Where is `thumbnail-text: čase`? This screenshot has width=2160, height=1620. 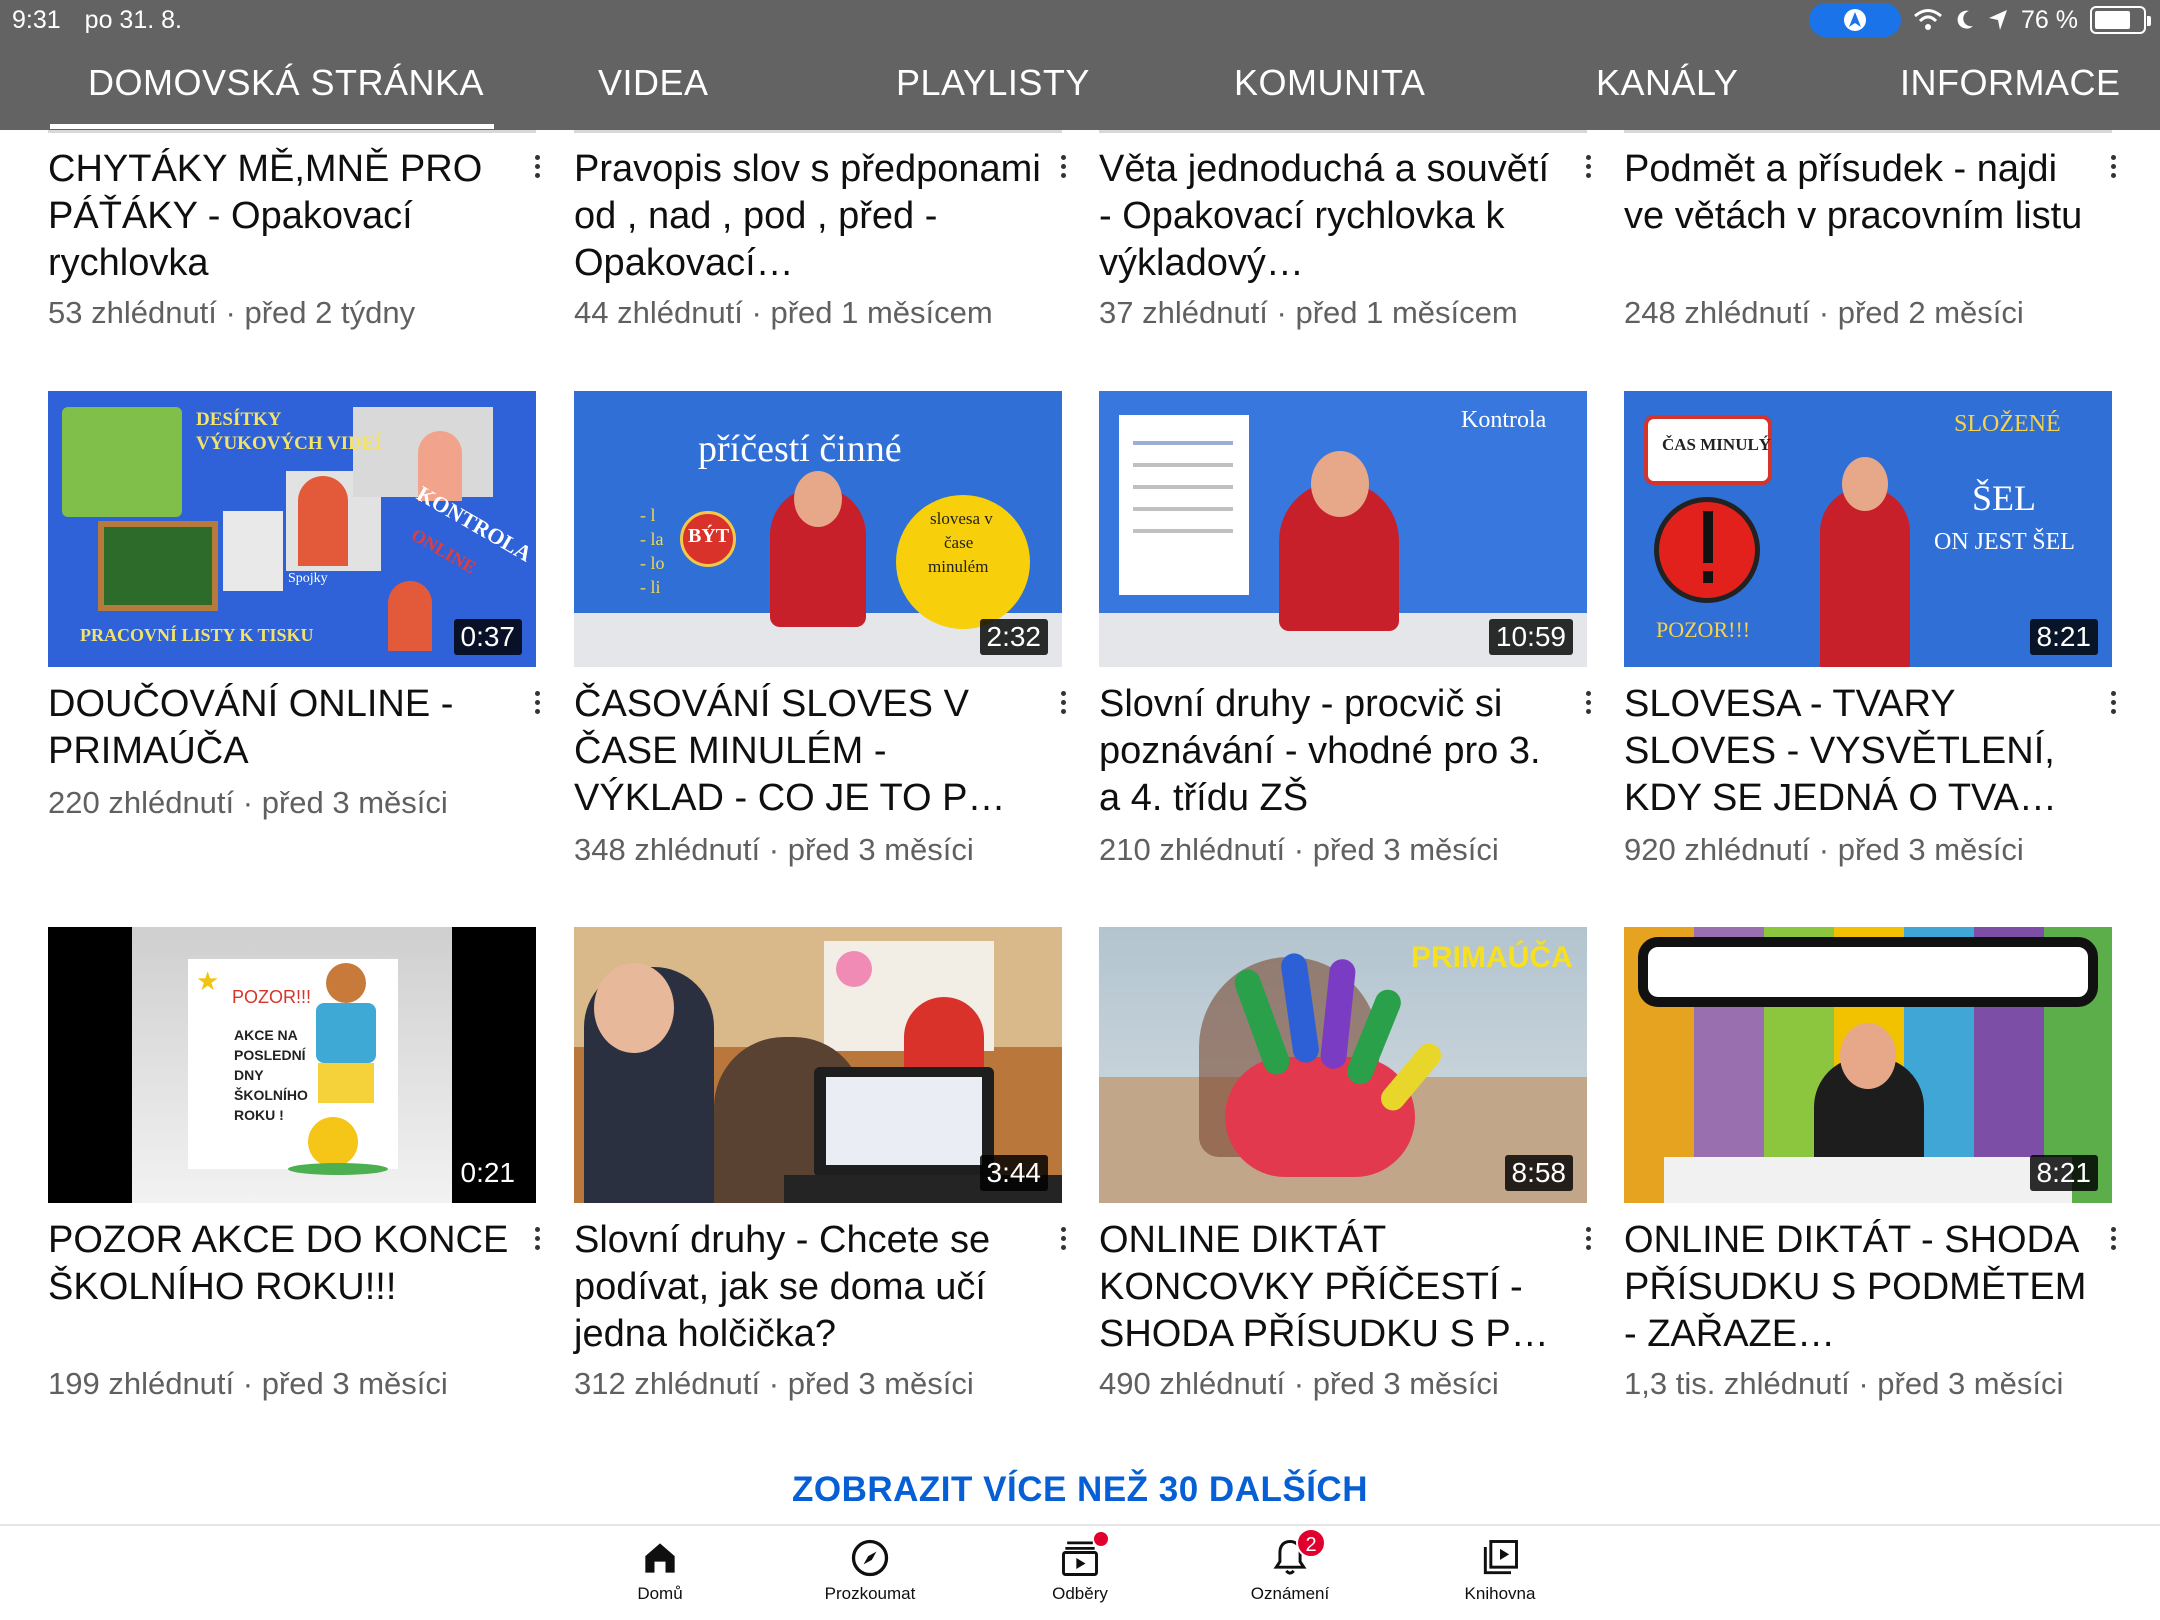
thumbnail-text: čase is located at coordinates (959, 542).